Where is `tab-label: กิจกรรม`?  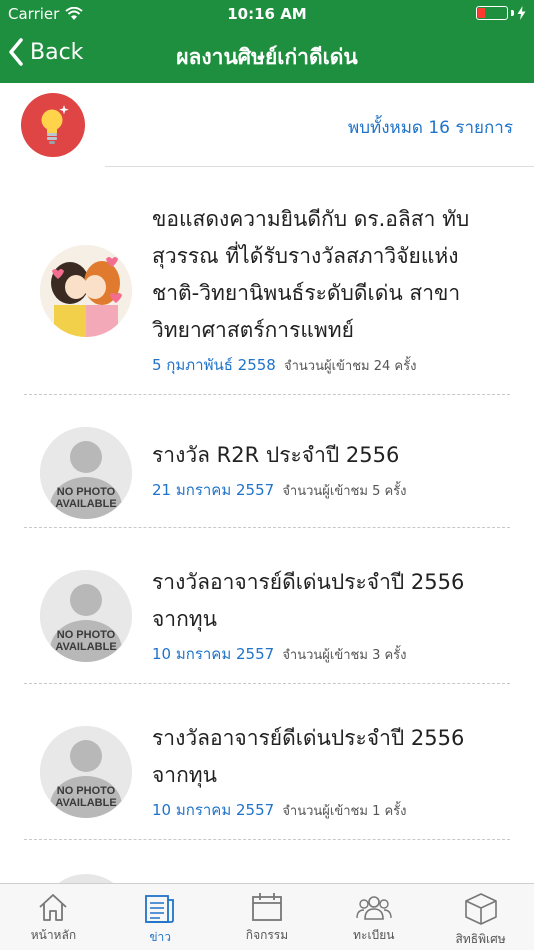
tab-label: กิจกรรม is located at coordinates (267, 935).